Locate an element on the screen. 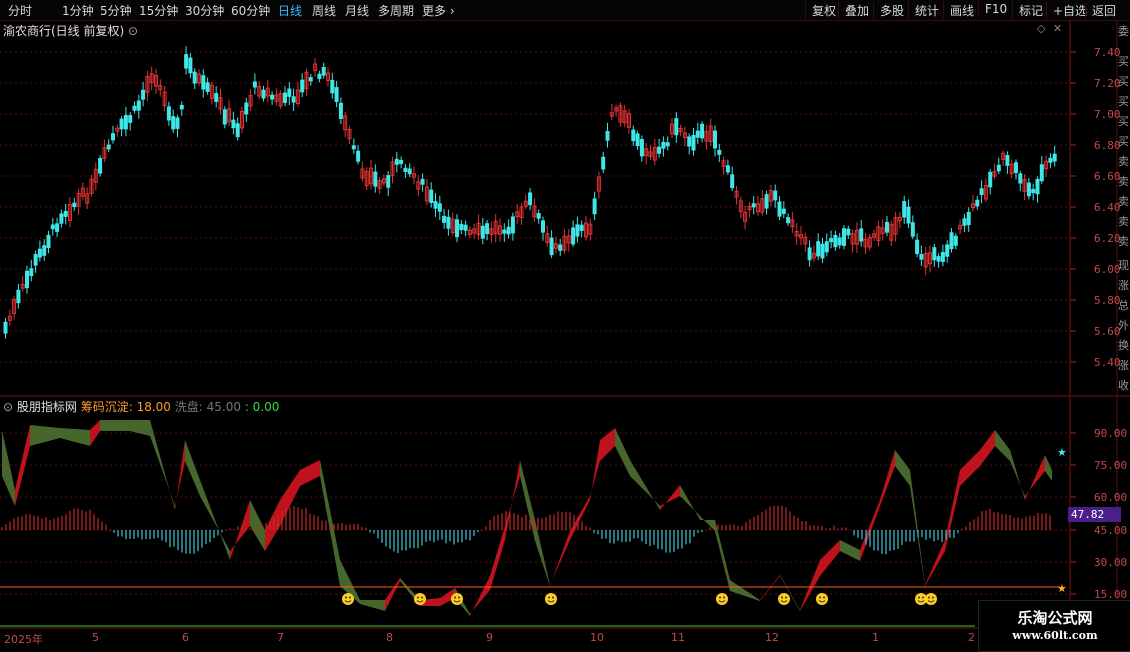 The image size is (1130, 652). quote-label: 换 is located at coordinates (1123, 345).